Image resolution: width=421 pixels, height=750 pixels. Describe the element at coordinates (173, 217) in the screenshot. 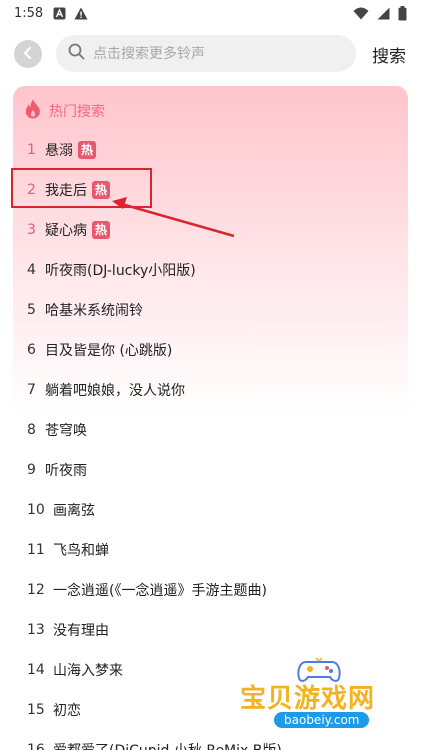

I see `annotation-arrow-icon` at that location.